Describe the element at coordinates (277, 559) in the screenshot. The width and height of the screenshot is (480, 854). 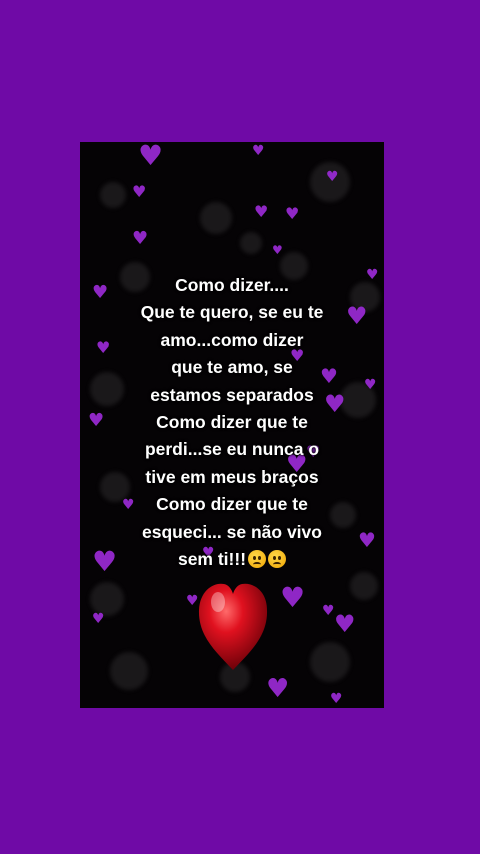
I see `crying-face-icon` at that location.